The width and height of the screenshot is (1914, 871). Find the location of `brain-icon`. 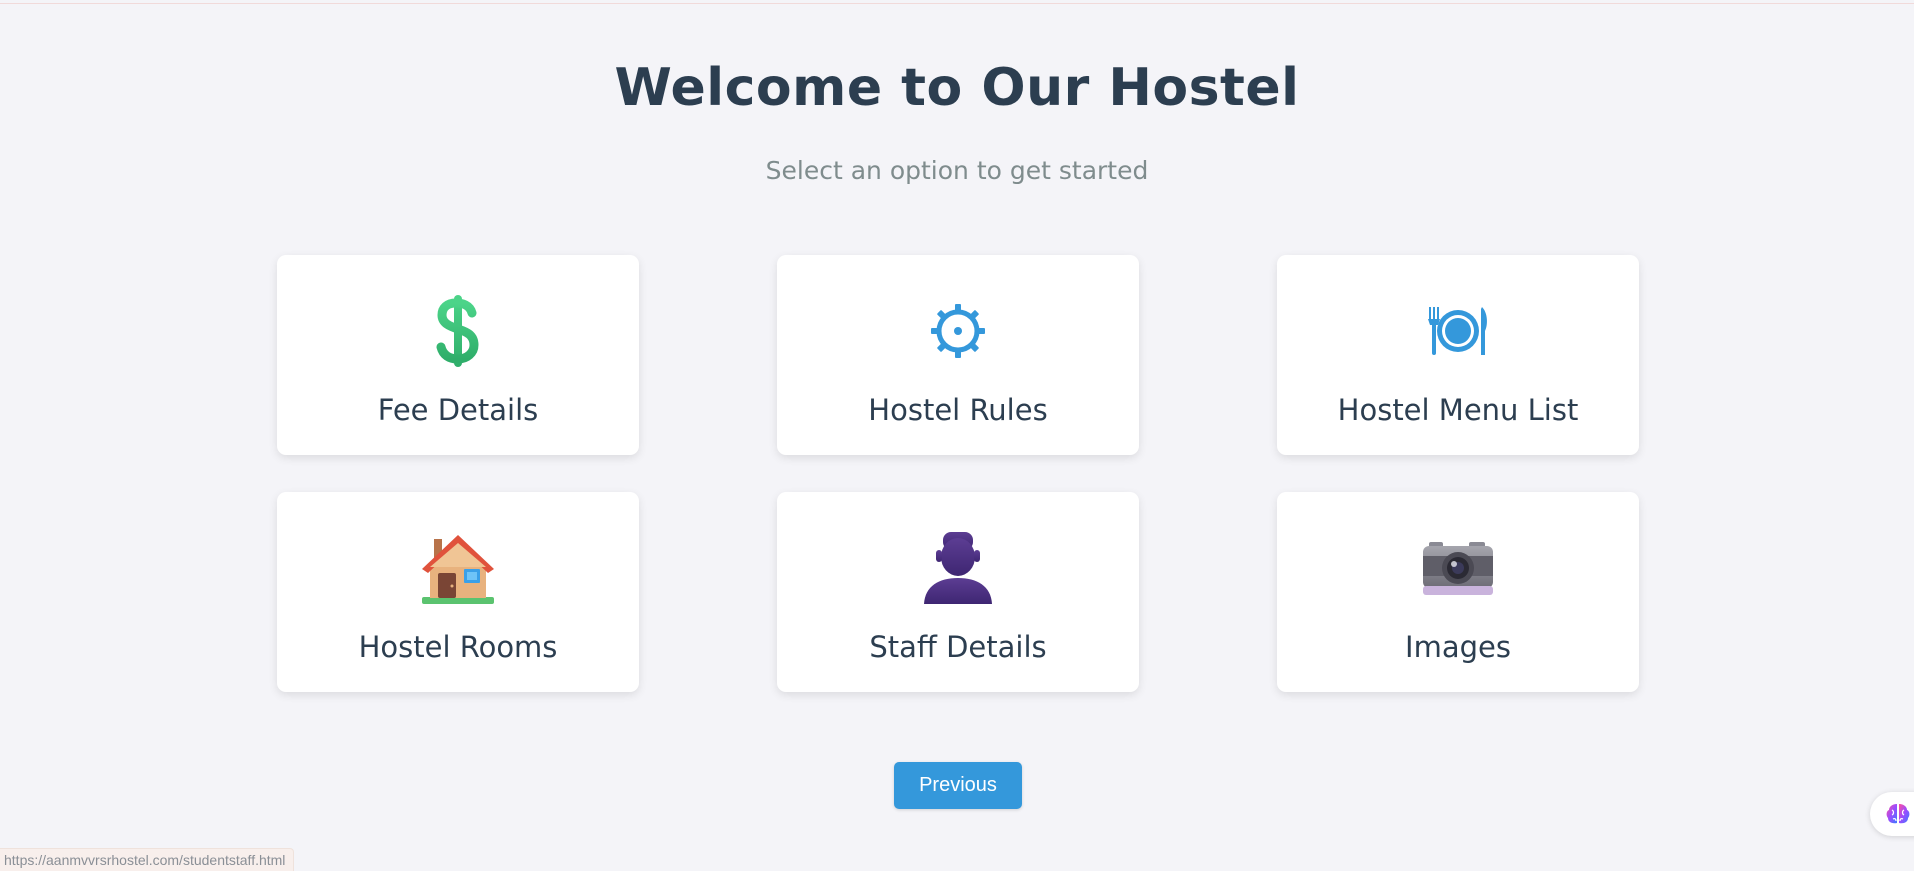

brain-icon is located at coordinates (1898, 816).